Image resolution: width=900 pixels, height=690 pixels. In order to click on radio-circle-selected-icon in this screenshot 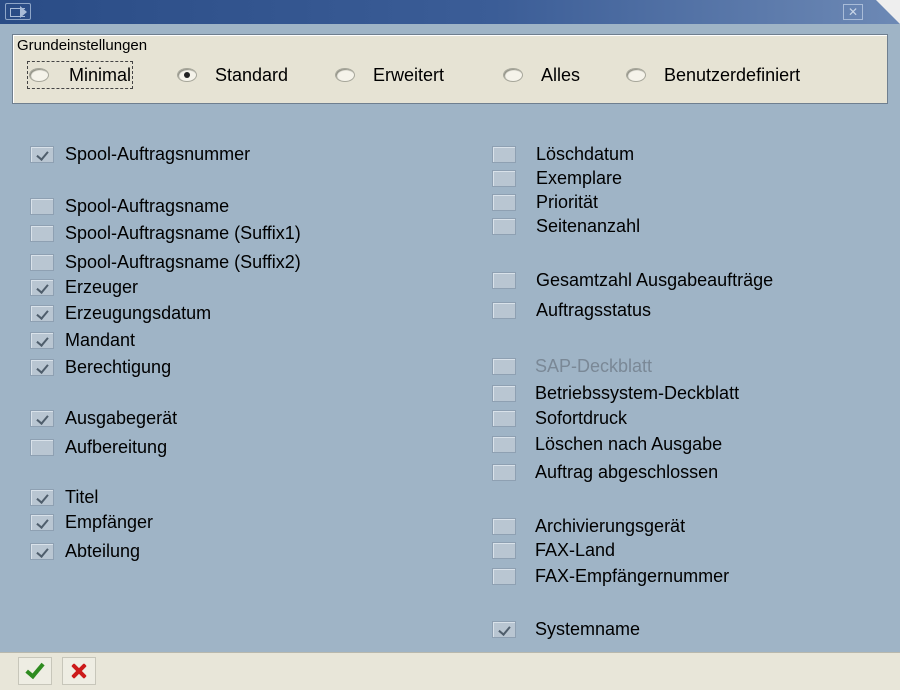, I will do `click(187, 75)`.